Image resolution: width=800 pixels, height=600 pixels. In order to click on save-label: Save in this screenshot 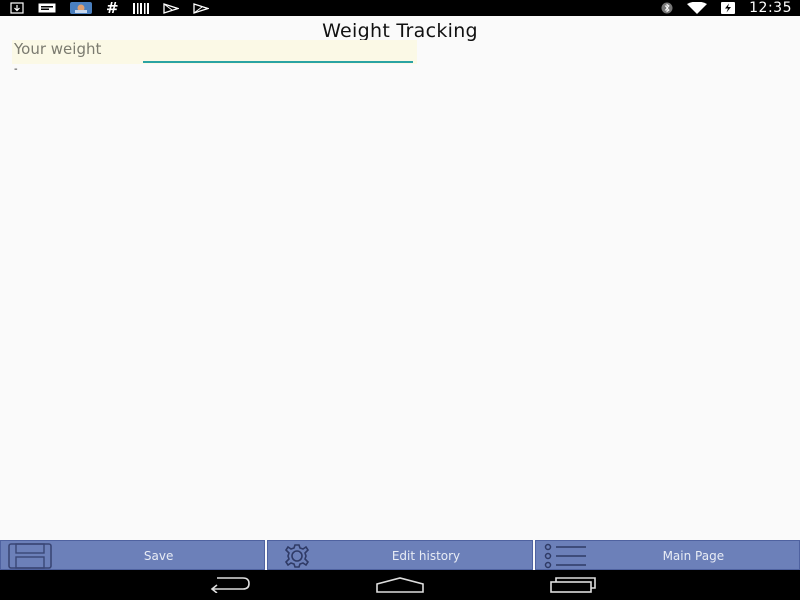, I will do `click(158, 556)`.